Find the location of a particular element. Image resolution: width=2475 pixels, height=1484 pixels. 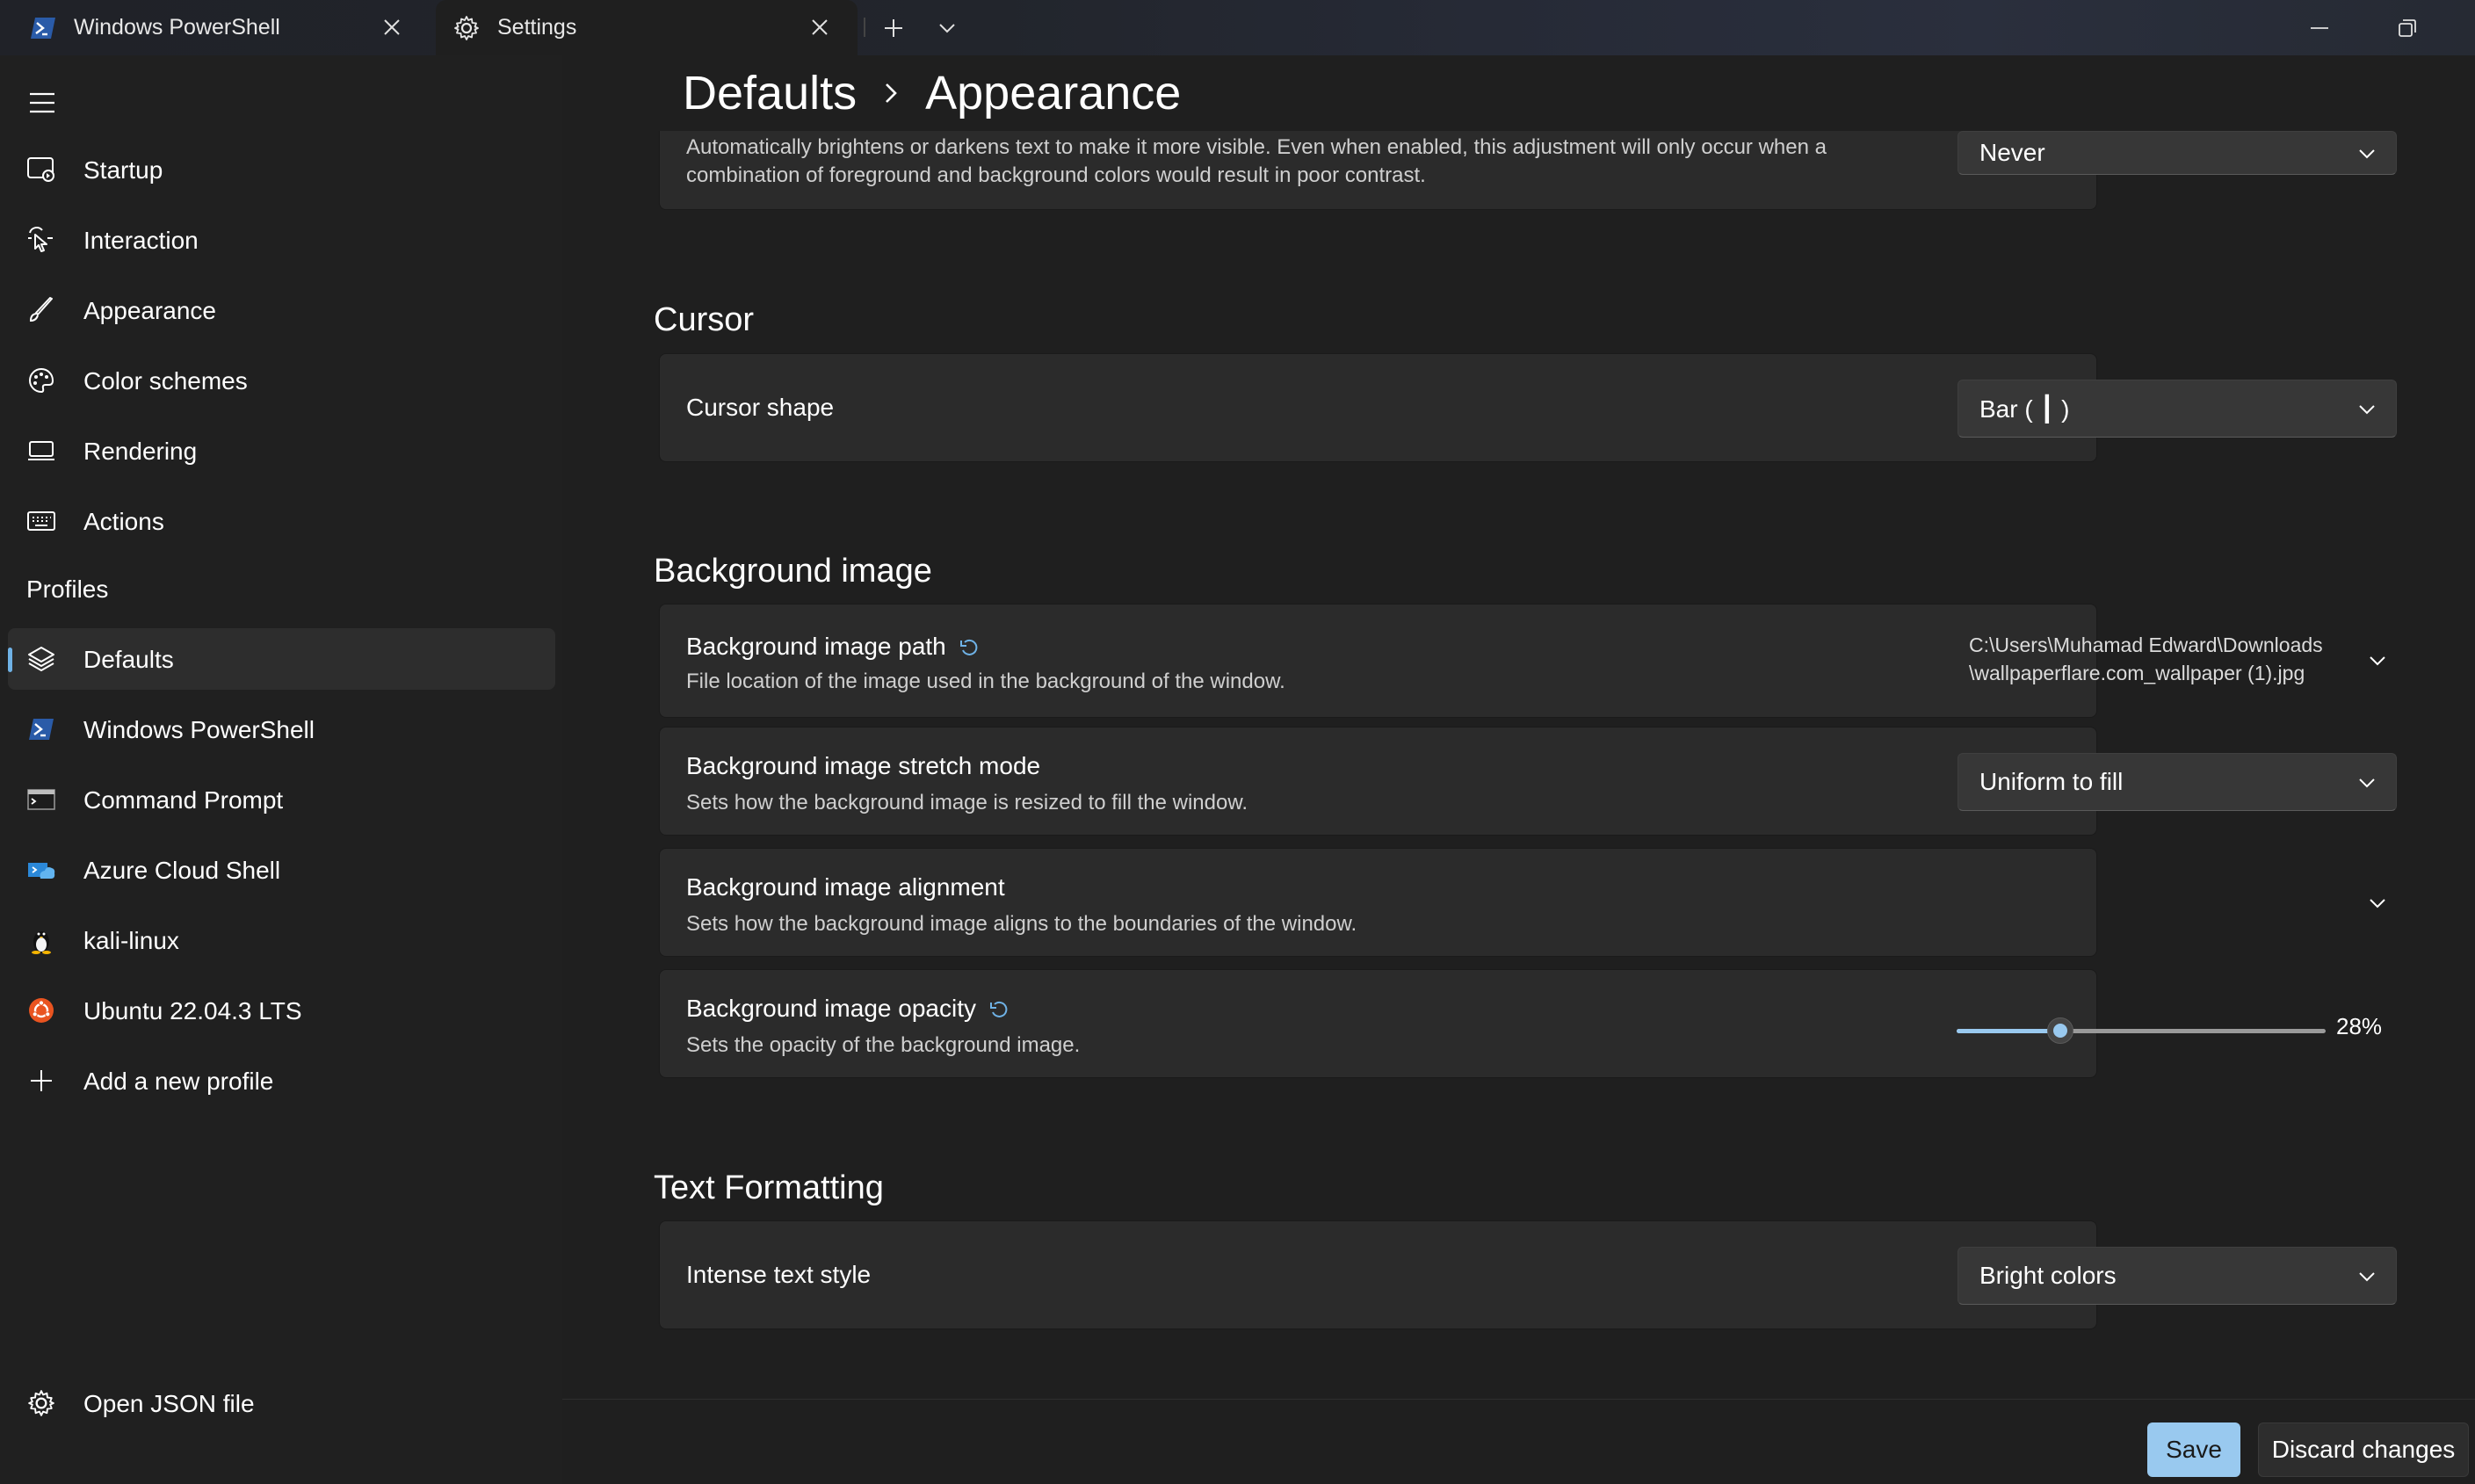

sidebar-item-startup: Startup is located at coordinates (281, 169).